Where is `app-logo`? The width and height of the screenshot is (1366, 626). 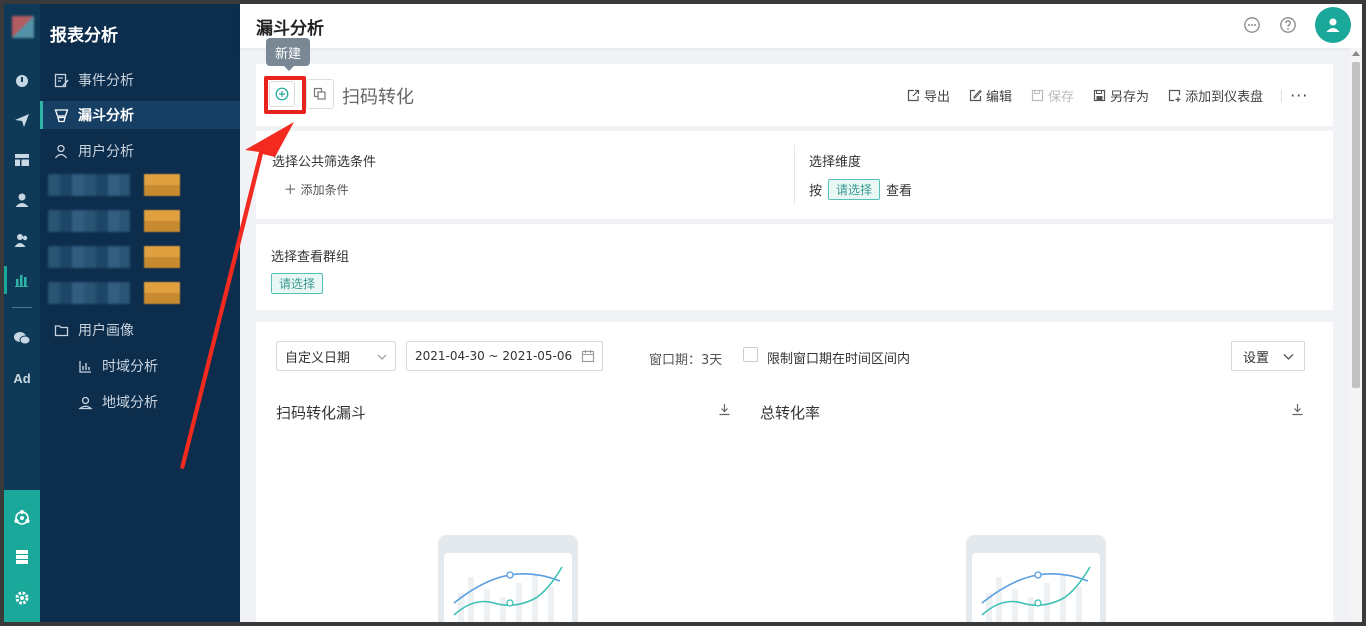 app-logo is located at coordinates (23, 27).